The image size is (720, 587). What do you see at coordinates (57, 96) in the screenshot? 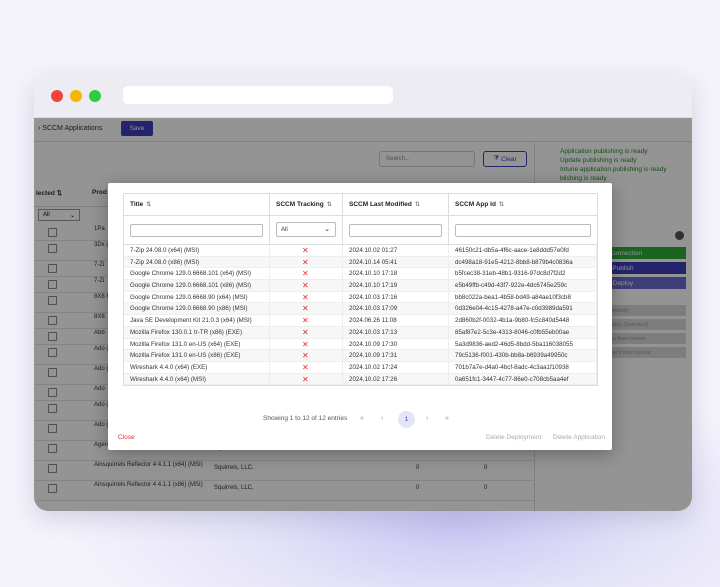
I see `close-window-dot` at bounding box center [57, 96].